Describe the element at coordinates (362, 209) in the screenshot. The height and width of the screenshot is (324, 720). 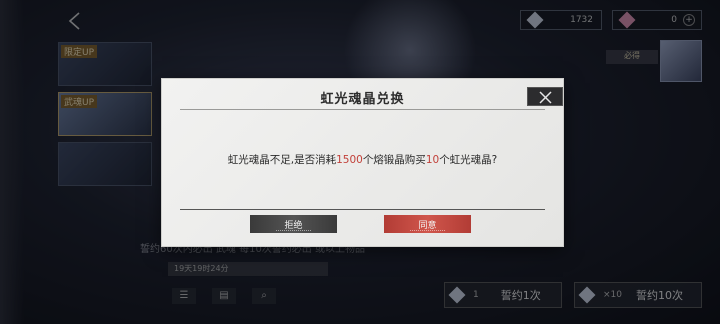
I see `button-divider` at that location.